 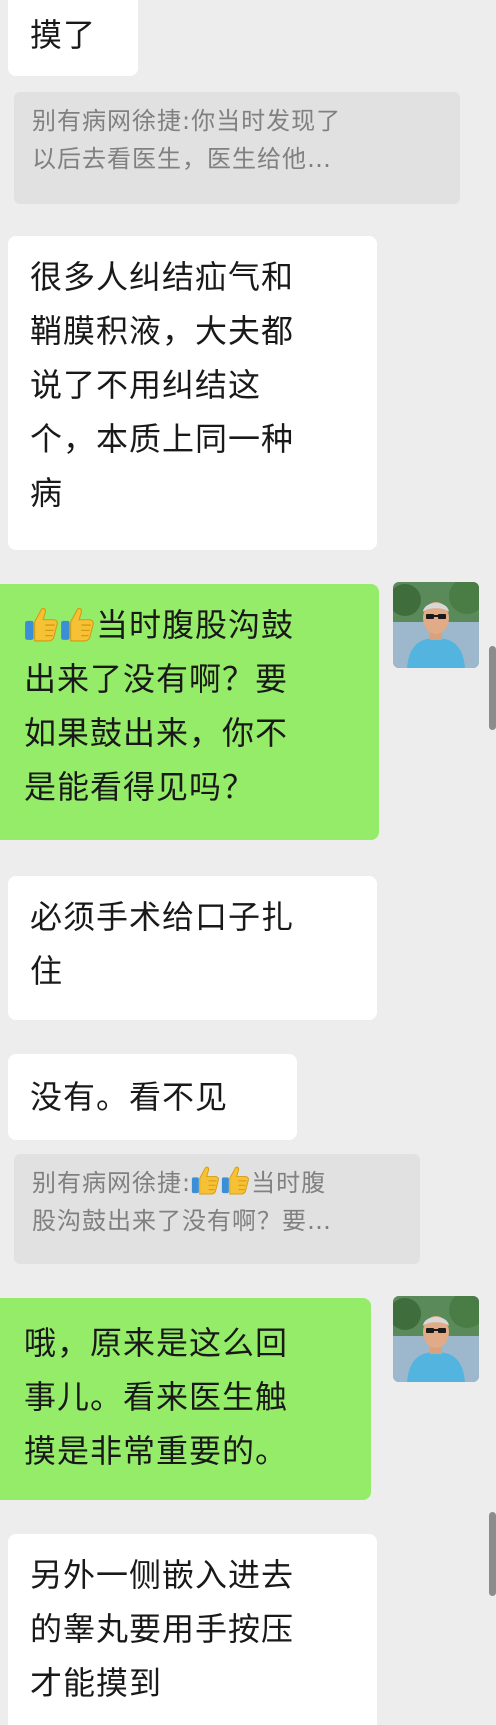 What do you see at coordinates (162, 277) in the screenshot?
I see `message-text-line: 很多人纠结疝气和` at bounding box center [162, 277].